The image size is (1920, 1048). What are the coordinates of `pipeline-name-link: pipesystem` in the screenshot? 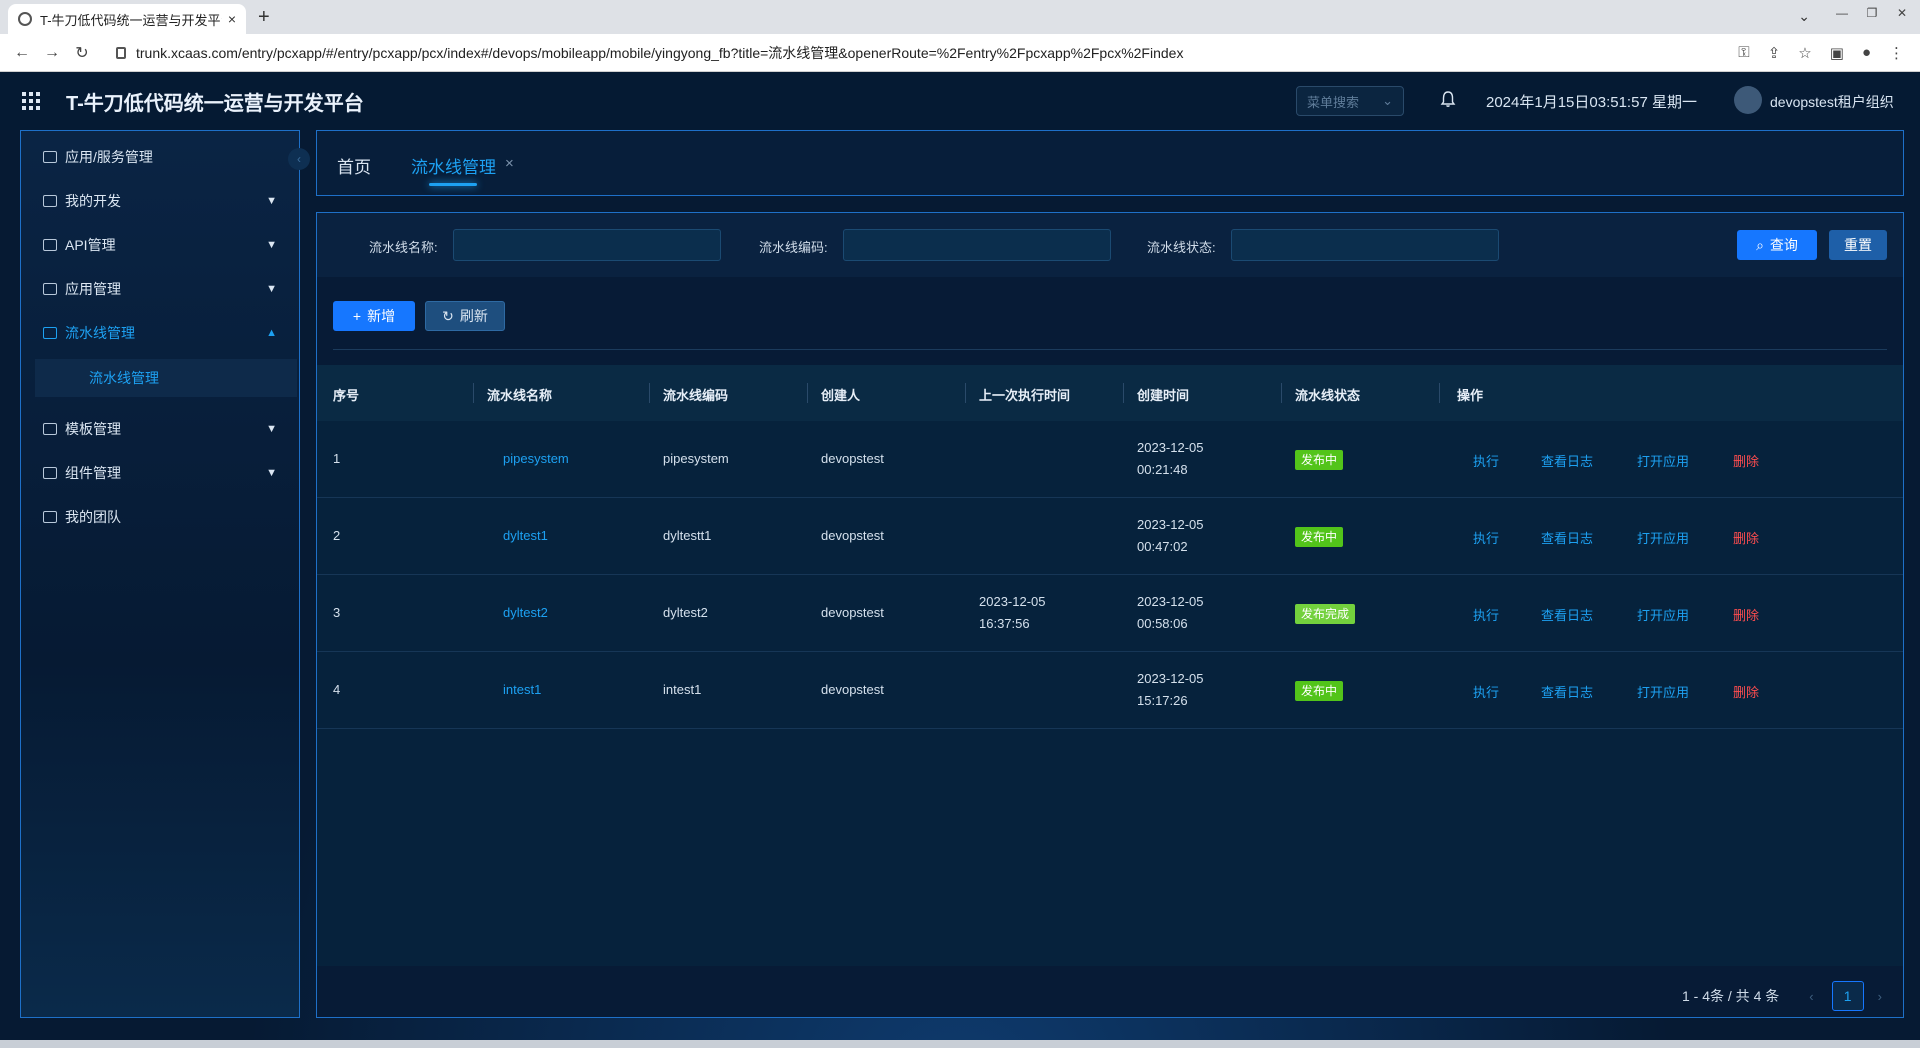 It's located at (536, 458).